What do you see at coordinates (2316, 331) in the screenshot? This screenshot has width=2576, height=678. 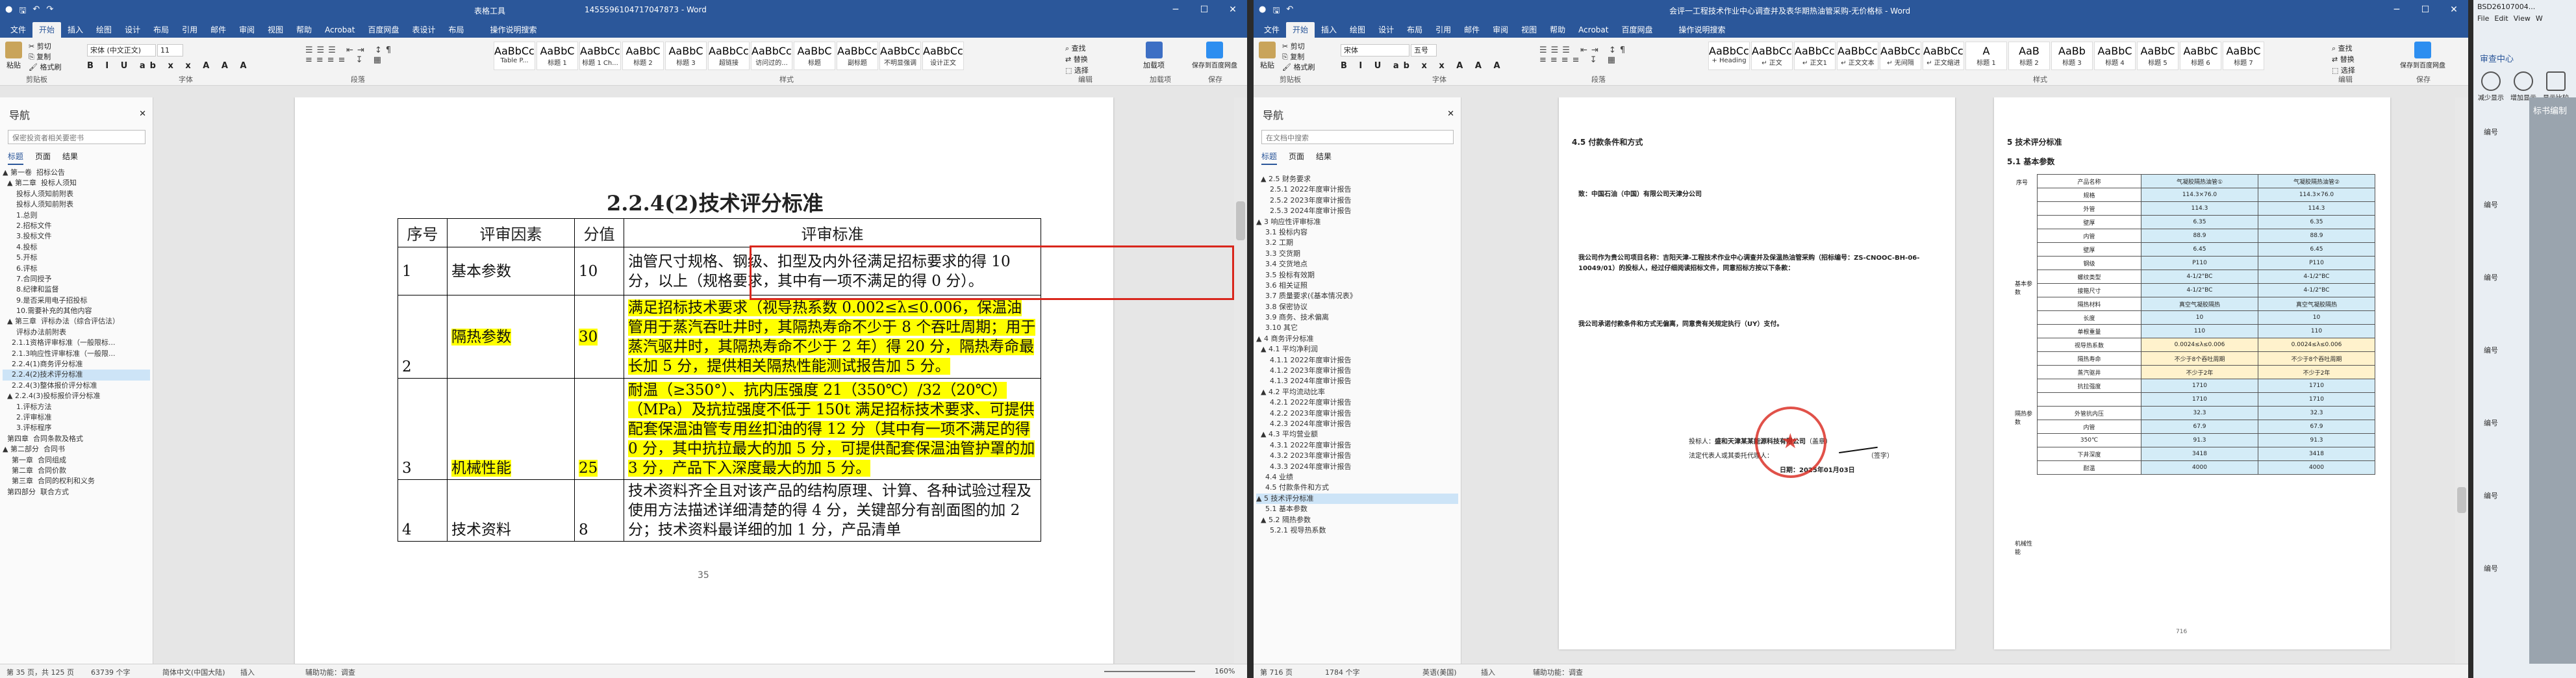 I see `table-cell: 110` at bounding box center [2316, 331].